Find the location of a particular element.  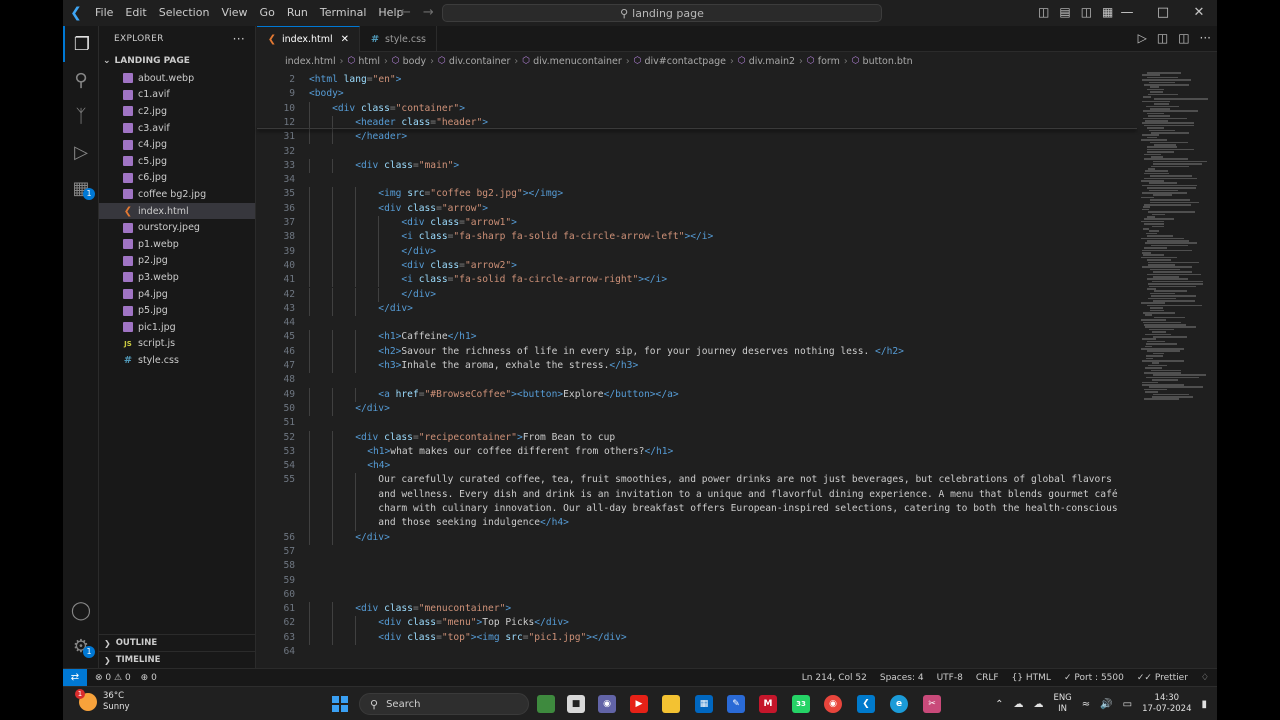

file-item: c4.jpg is located at coordinates (177, 144).